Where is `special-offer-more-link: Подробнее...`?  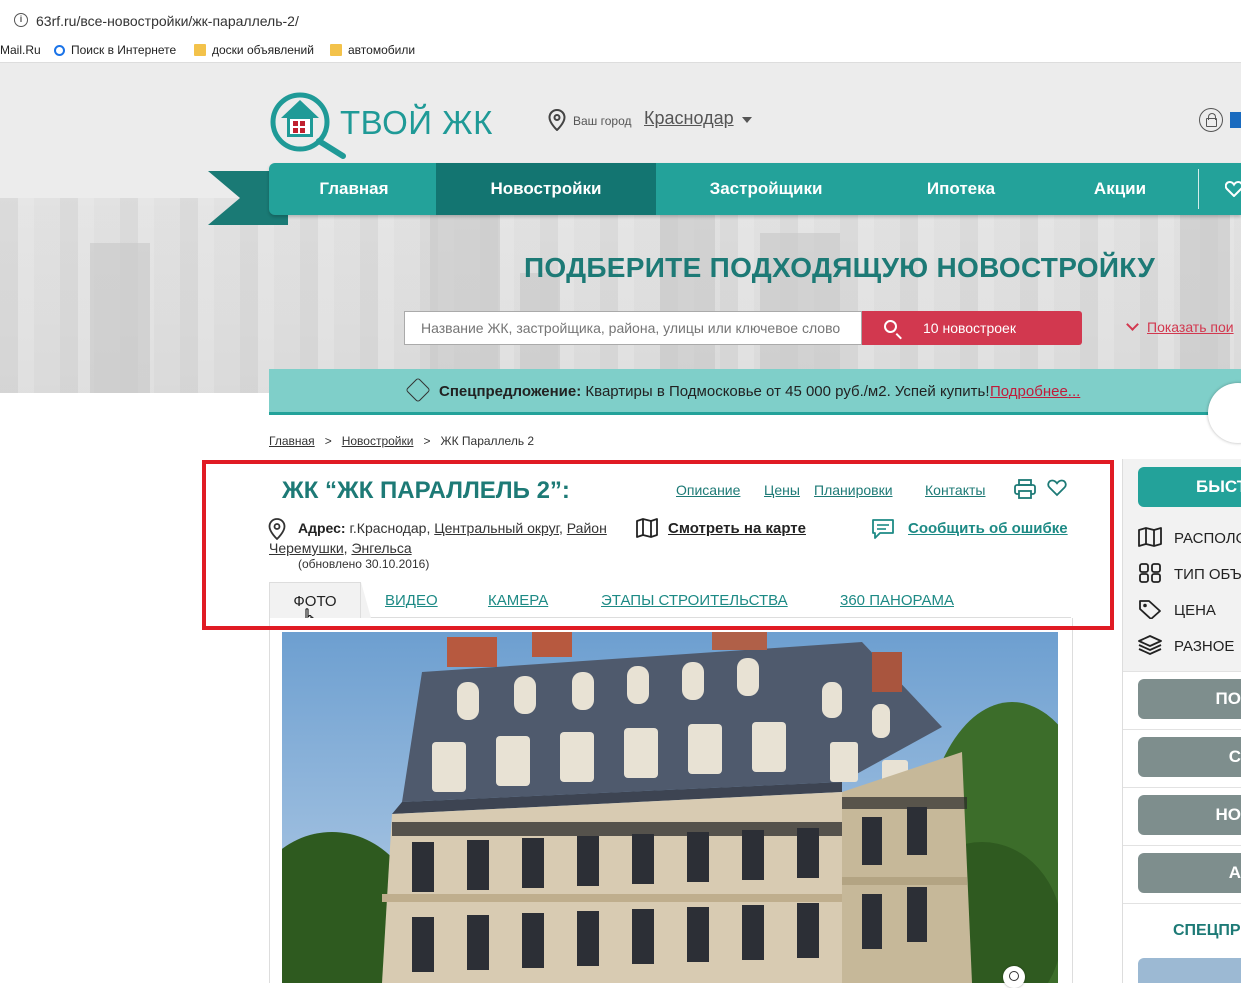
special-offer-more-link: Подробнее... is located at coordinates (1035, 391).